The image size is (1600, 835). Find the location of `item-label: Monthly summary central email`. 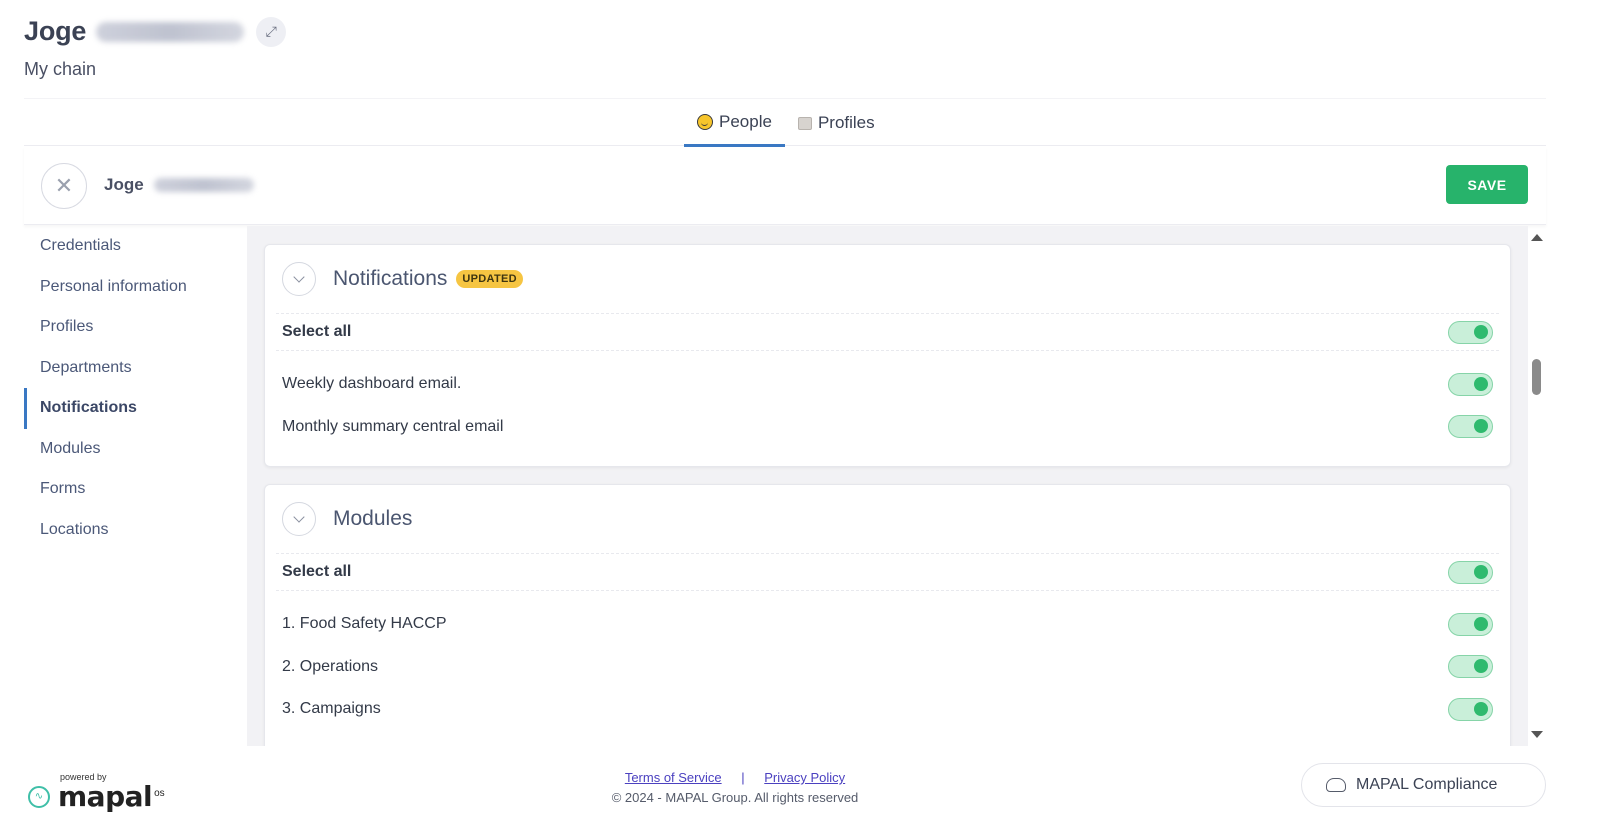

item-label: Monthly summary central email is located at coordinates (393, 426).